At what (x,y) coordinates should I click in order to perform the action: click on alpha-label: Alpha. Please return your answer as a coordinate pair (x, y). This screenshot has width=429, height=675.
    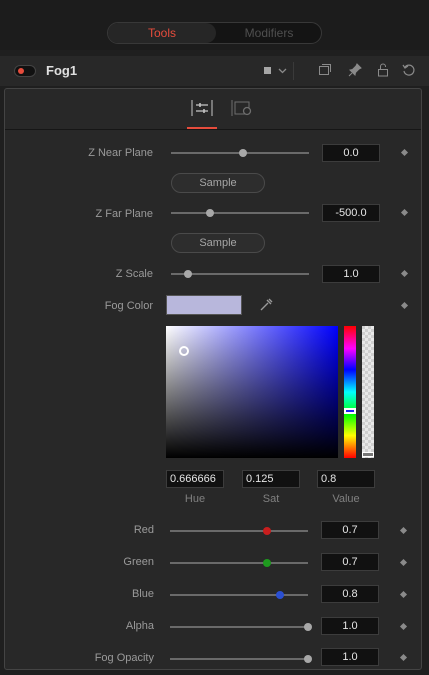
    Looking at the image, I should click on (139, 626).